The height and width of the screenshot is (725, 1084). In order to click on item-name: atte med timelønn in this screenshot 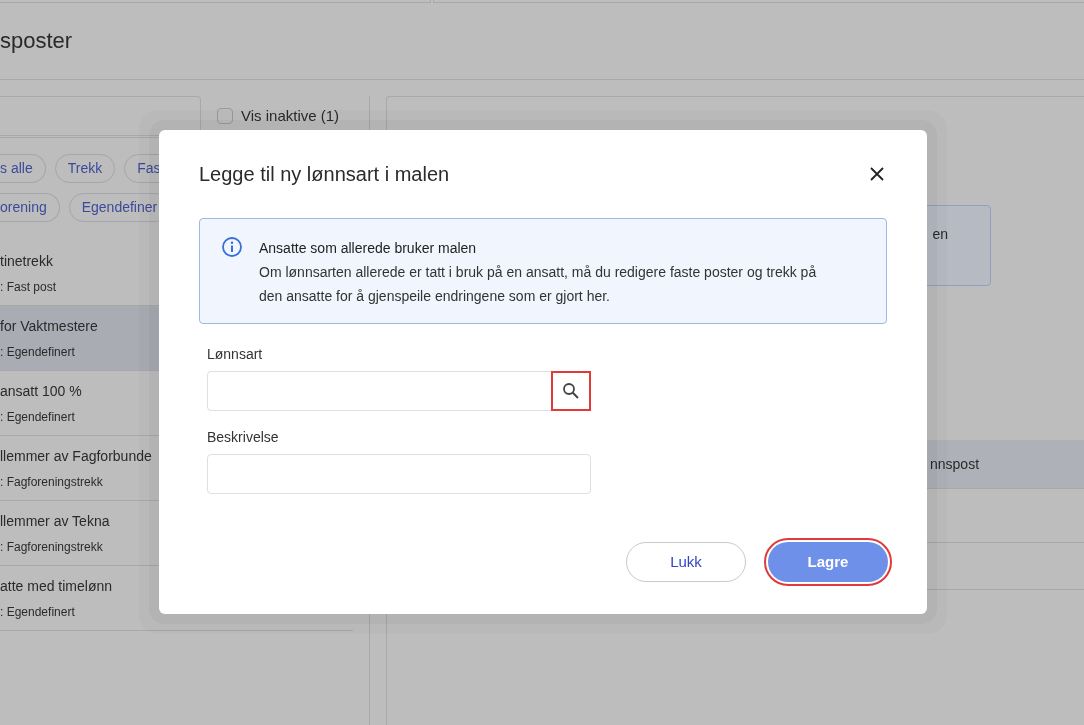, I will do `click(56, 586)`.